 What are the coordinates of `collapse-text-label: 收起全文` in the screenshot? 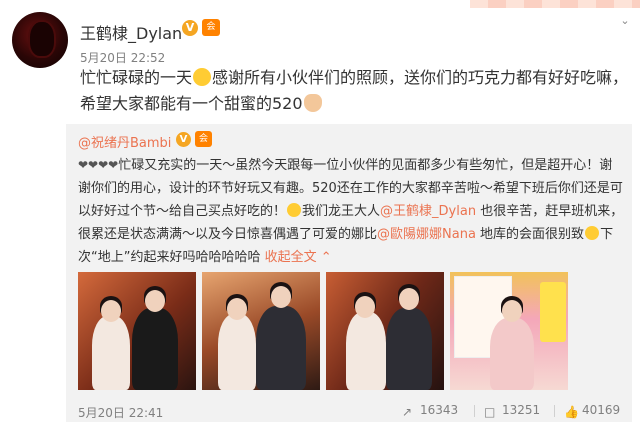 It's located at (290, 257).